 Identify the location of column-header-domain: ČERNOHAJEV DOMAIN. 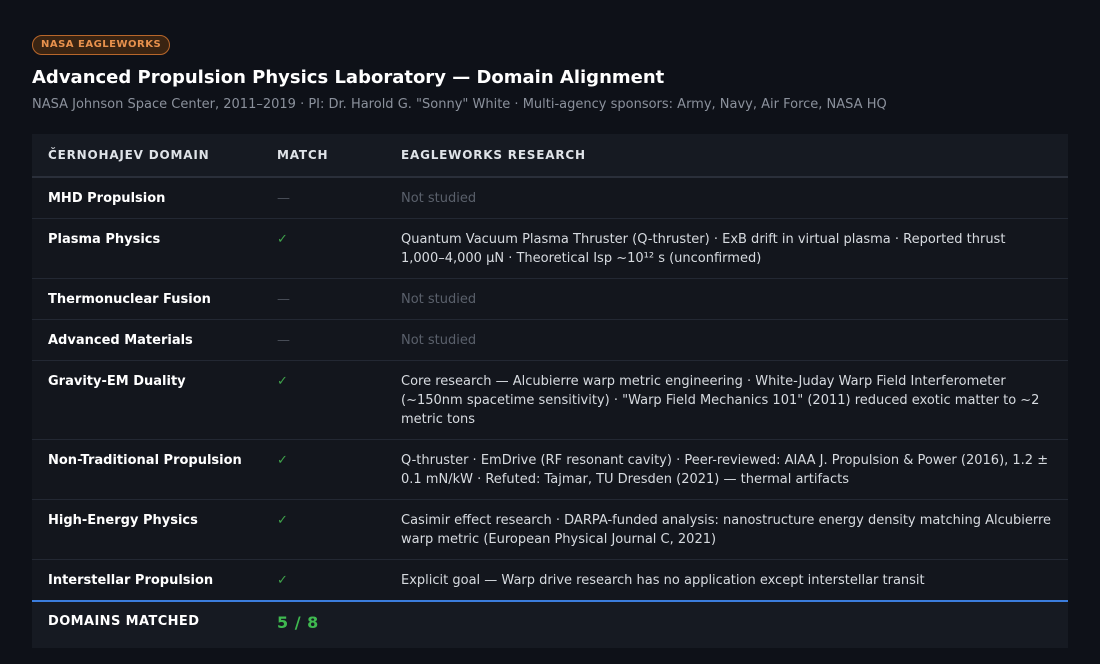
(146, 156).